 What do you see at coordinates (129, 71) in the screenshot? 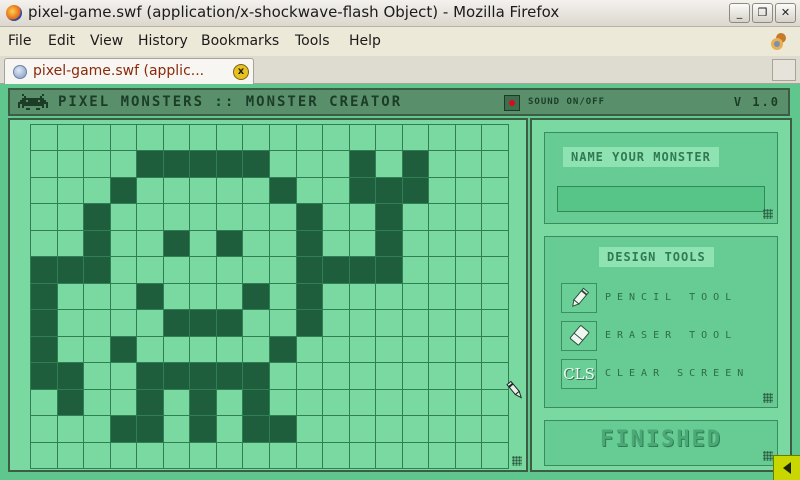
I see `tab-pixel-game: pixel-game.swf (applic... x` at bounding box center [129, 71].